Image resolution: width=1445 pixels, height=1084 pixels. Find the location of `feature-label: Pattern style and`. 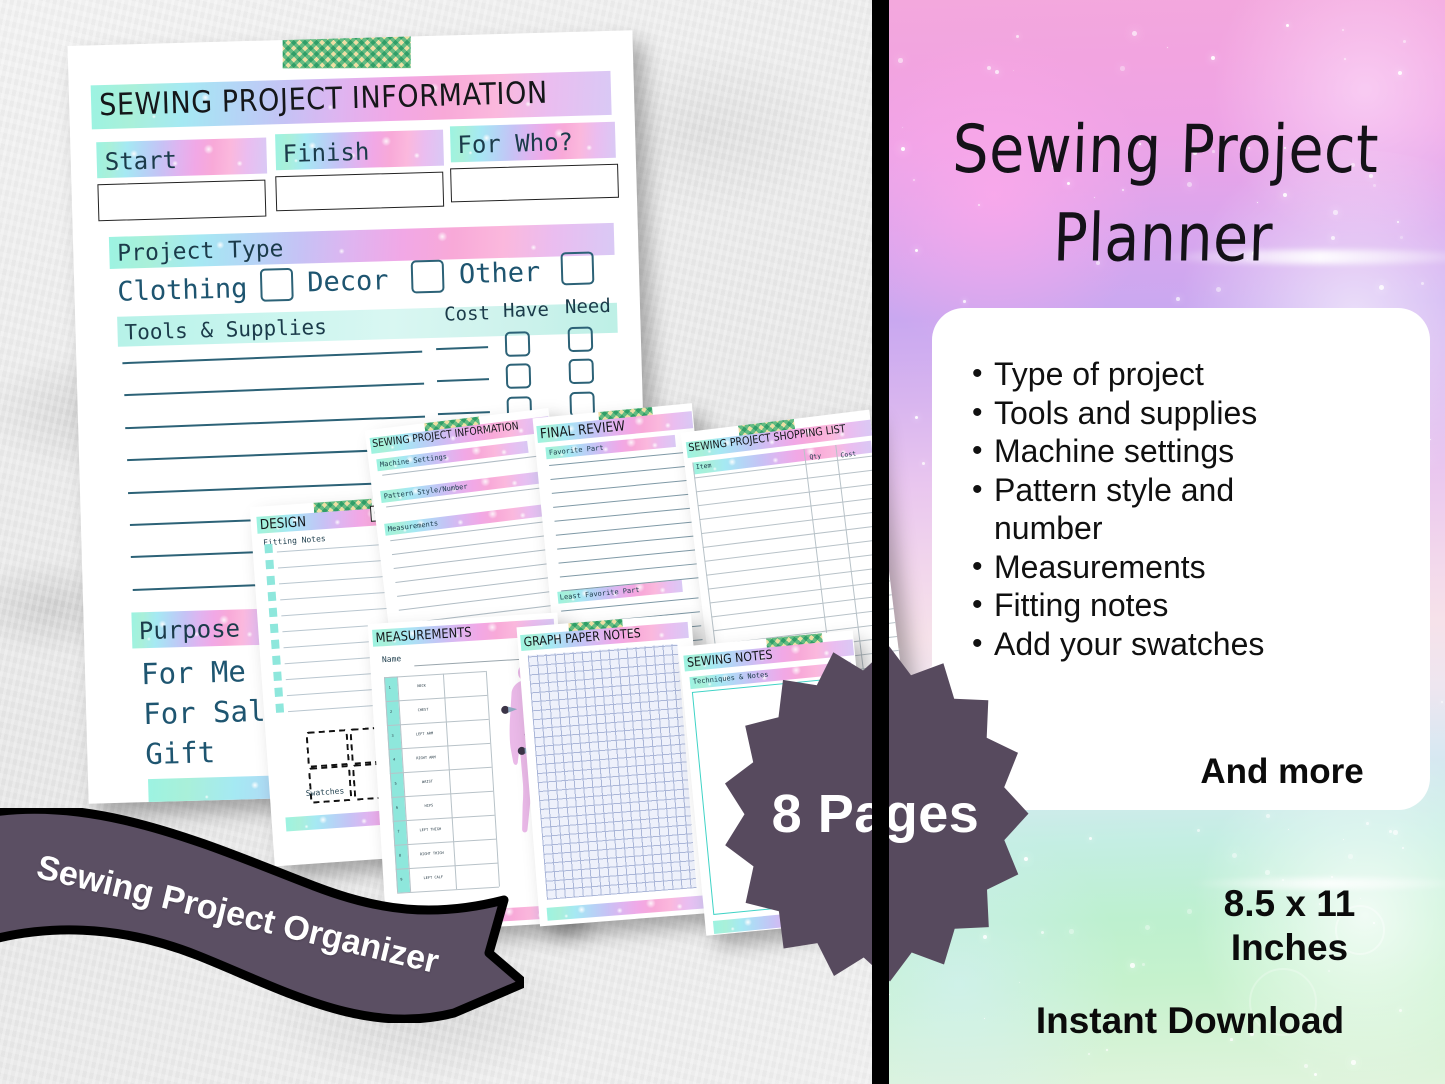

feature-label: Pattern style and is located at coordinates (1114, 489).